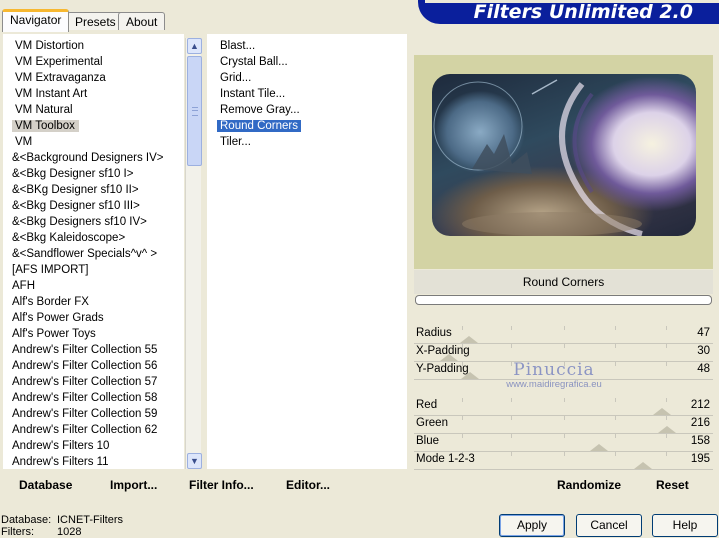  What do you see at coordinates (23, 286) in the screenshot?
I see `category-item-label: AFH` at bounding box center [23, 286].